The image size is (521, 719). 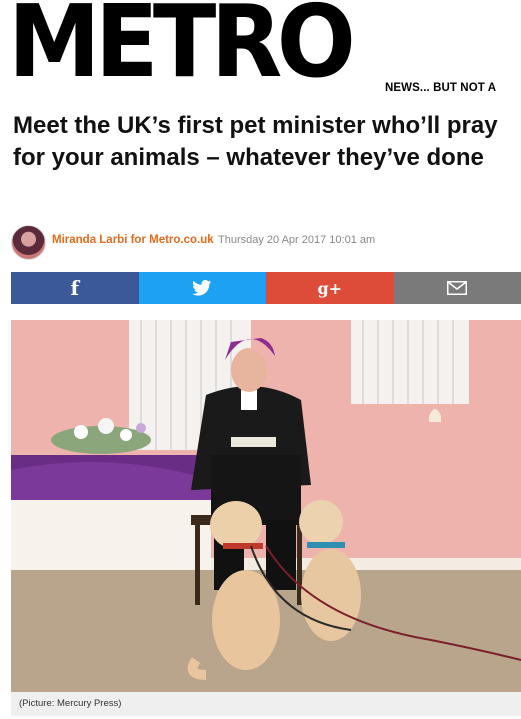 What do you see at coordinates (70, 703) in the screenshot?
I see `photo-caption: (Picture: Mercury Press)` at bounding box center [70, 703].